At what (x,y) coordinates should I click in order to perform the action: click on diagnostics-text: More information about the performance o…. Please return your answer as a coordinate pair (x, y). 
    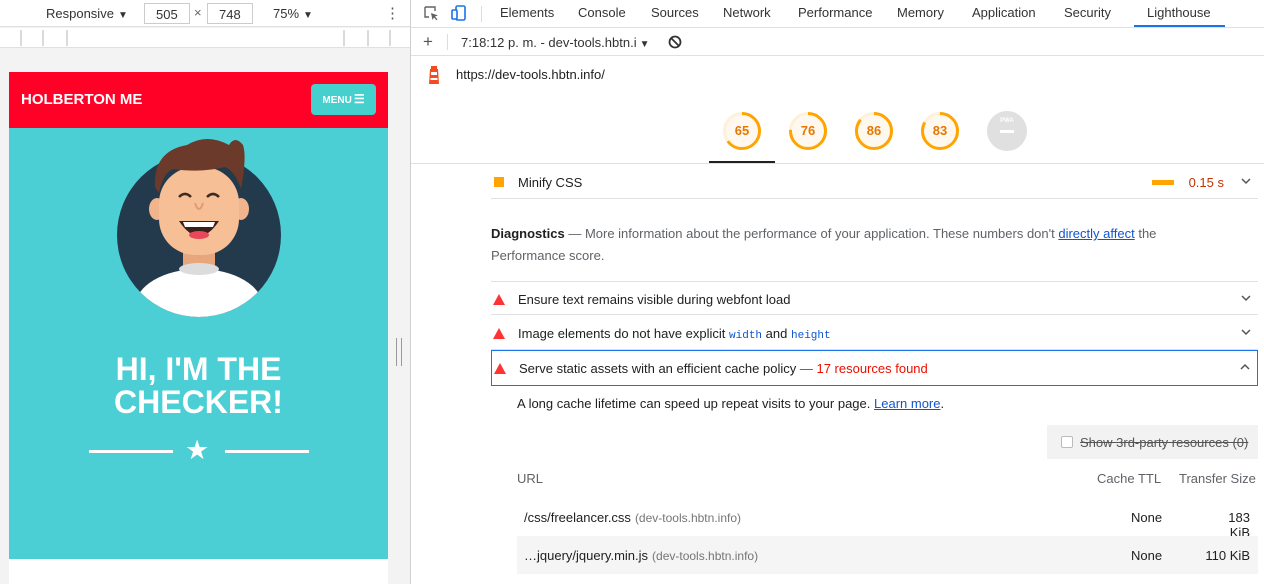
    Looking at the image, I should click on (819, 233).